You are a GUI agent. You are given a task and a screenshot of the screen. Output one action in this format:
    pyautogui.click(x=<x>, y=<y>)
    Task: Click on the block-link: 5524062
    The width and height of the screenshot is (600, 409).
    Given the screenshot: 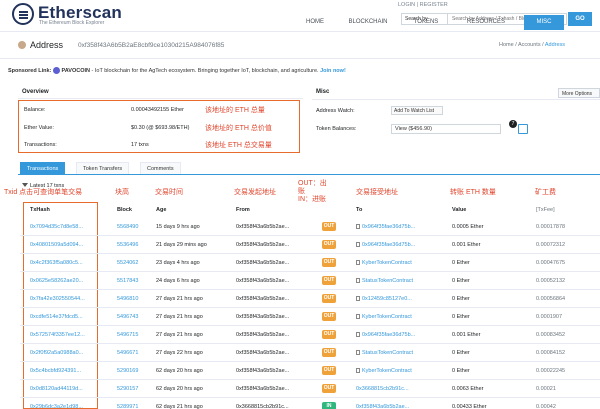 What is the action you would take?
    pyautogui.click(x=127, y=263)
    